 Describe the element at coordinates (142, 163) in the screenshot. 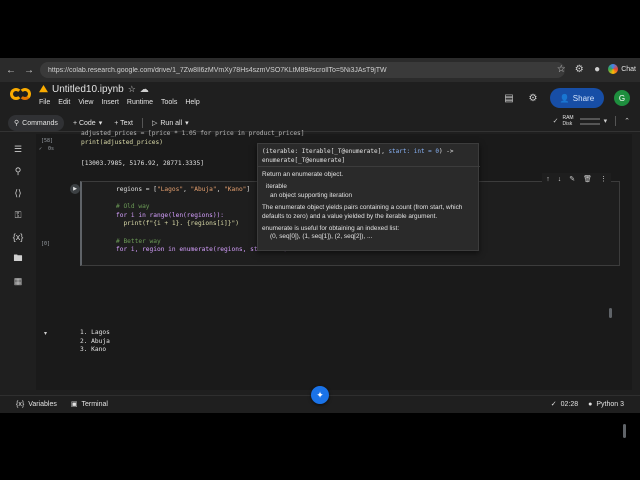

I see `cell-output: [13003.7985, 5176.92, 28771.3335]` at that location.